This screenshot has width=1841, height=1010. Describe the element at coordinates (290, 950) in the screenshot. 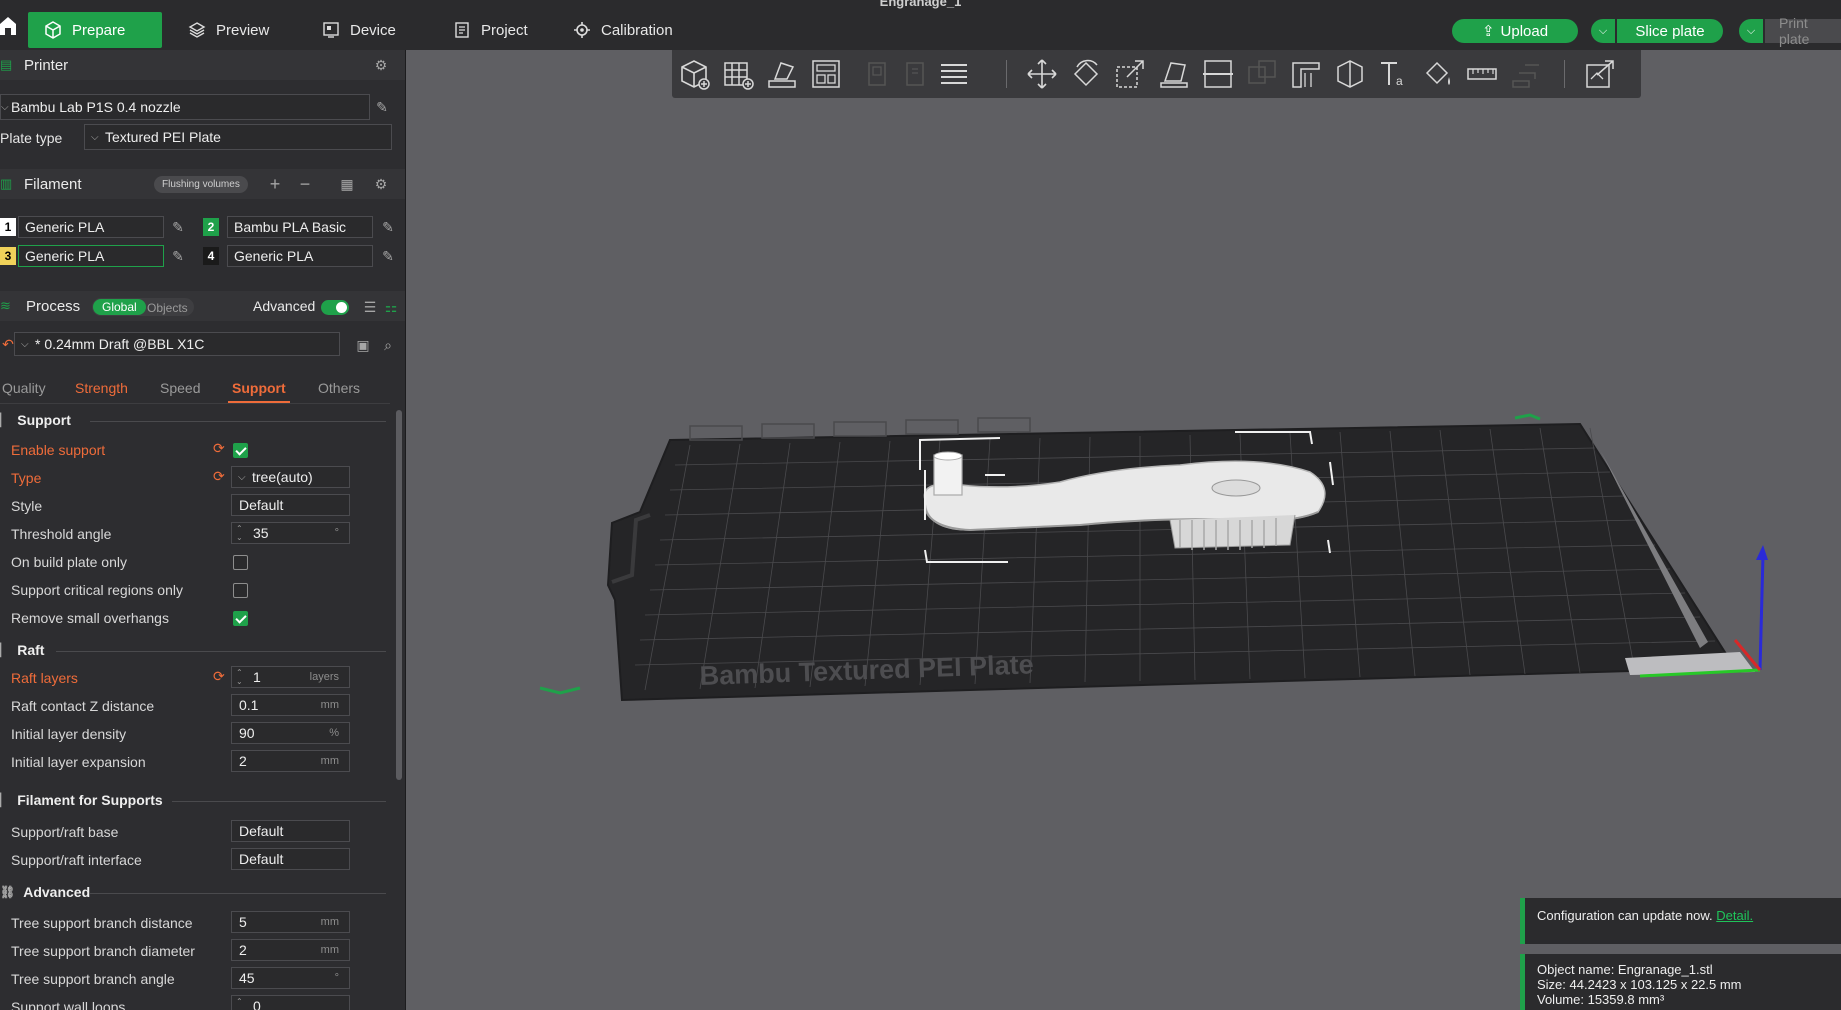

I see `branch-diameter-input: 2 mm` at that location.